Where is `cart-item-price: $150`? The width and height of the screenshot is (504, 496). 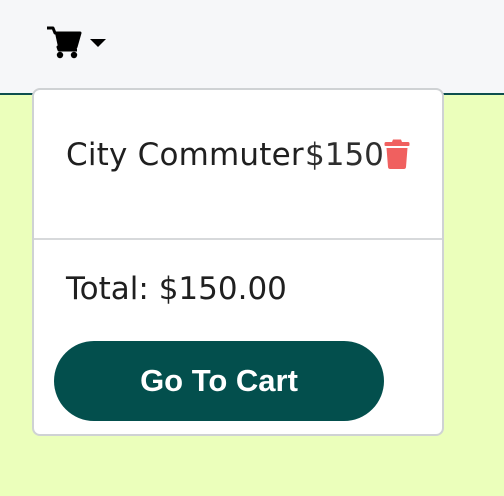
cart-item-price: $150 is located at coordinates (344, 155).